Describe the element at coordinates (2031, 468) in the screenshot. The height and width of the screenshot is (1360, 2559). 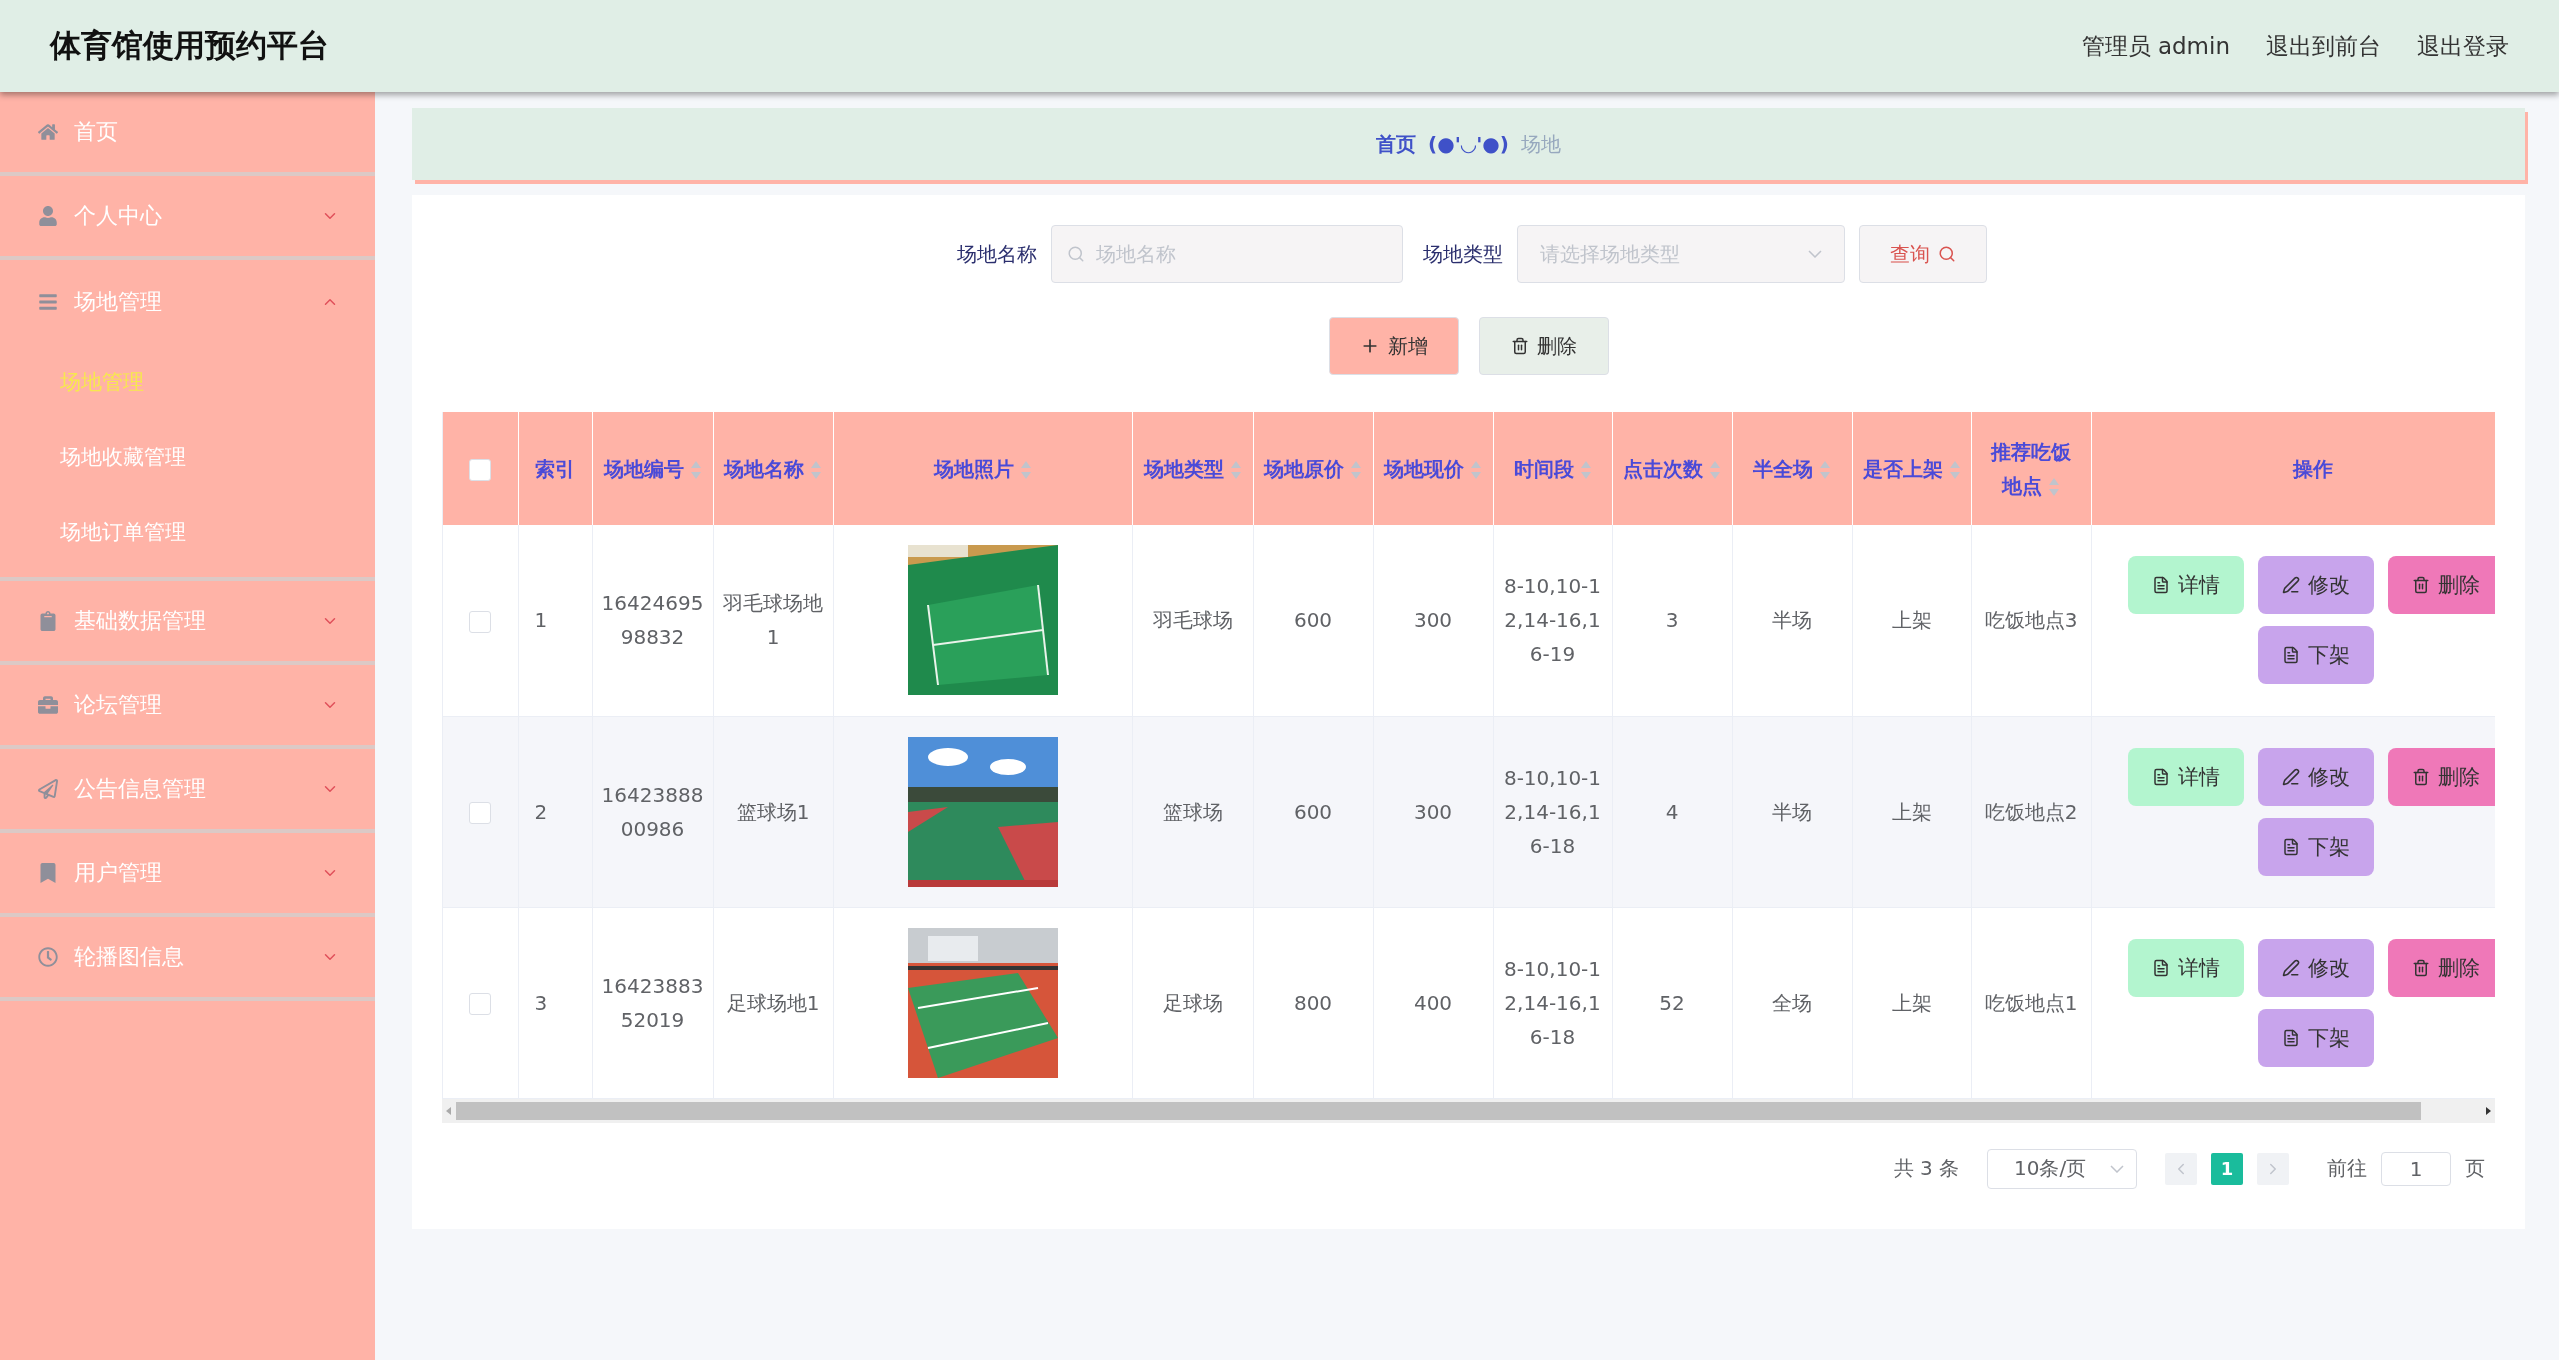
I see `column-header: 推荐吃饭地点` at that location.